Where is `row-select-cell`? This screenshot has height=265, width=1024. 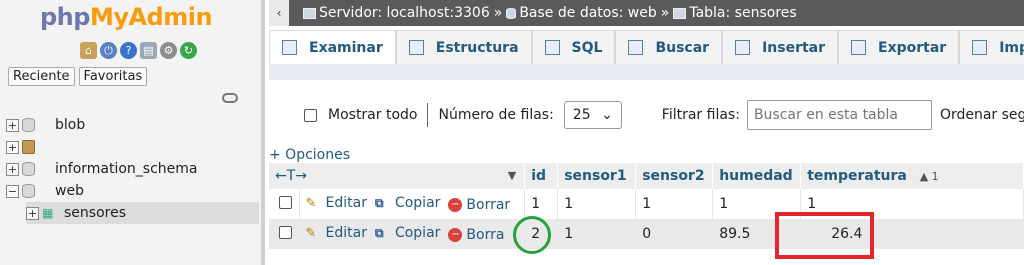
row-select-cell is located at coordinates (284, 204).